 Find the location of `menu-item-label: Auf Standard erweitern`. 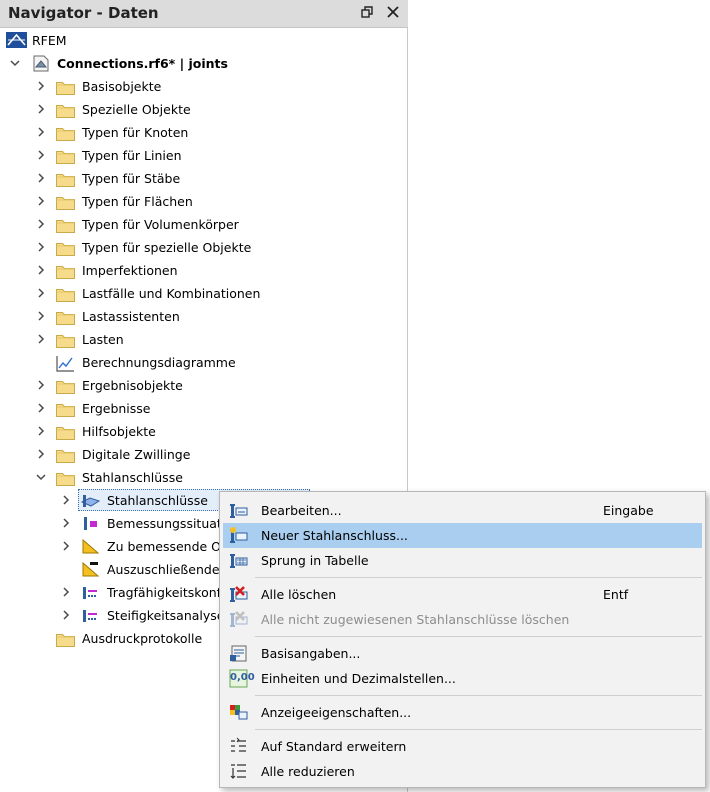

menu-item-label: Auf Standard erweitern is located at coordinates (334, 746).